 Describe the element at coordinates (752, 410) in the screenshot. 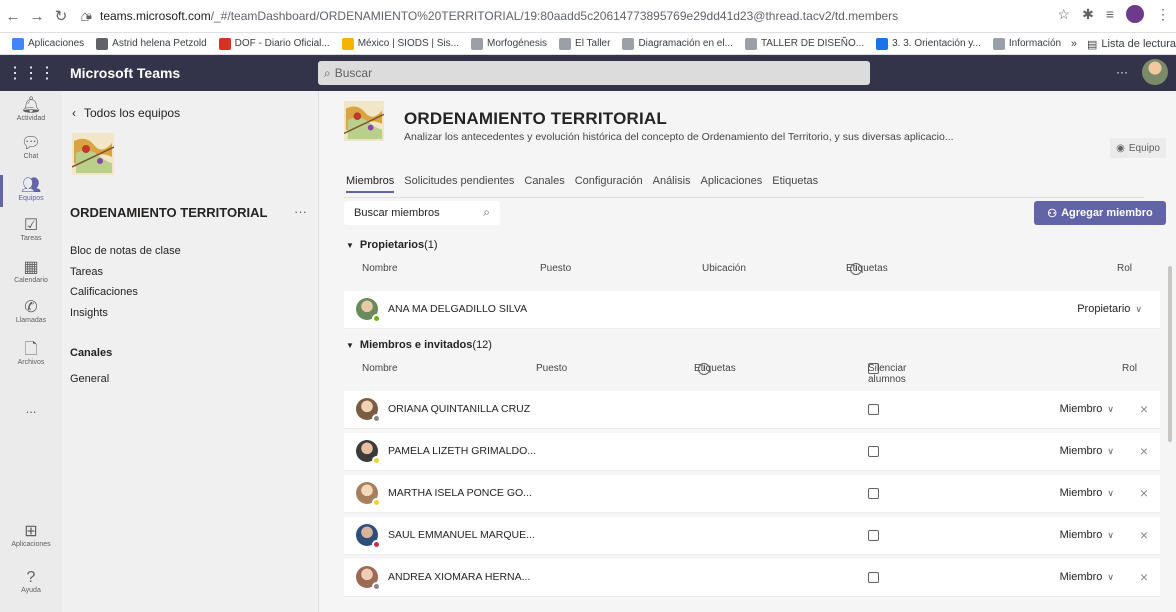

I see `table-row: ORIANA QUINTANILLA CRUZ Miembro ∨ ×` at that location.